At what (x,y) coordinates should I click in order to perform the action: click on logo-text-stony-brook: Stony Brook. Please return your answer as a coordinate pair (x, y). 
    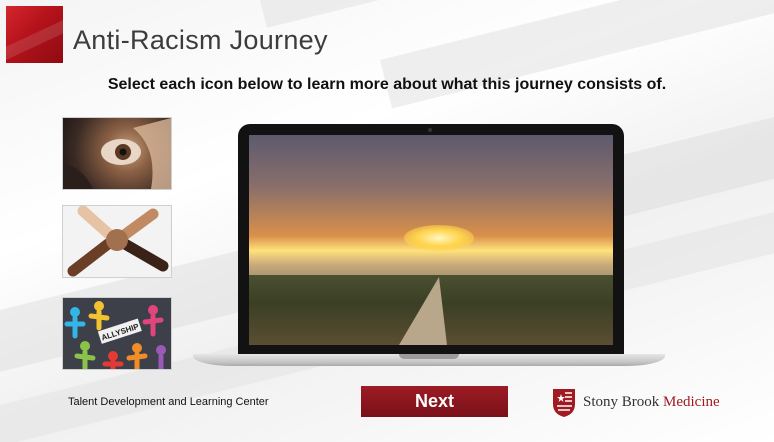
    Looking at the image, I should click on (621, 402).